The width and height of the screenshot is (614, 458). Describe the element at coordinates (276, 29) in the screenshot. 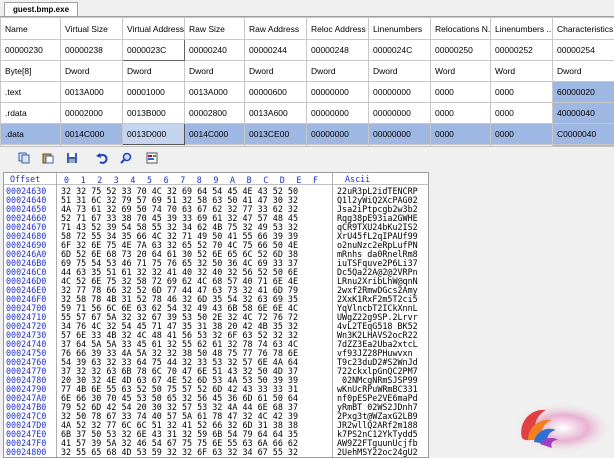

I see `section-cell: Raw Address` at that location.